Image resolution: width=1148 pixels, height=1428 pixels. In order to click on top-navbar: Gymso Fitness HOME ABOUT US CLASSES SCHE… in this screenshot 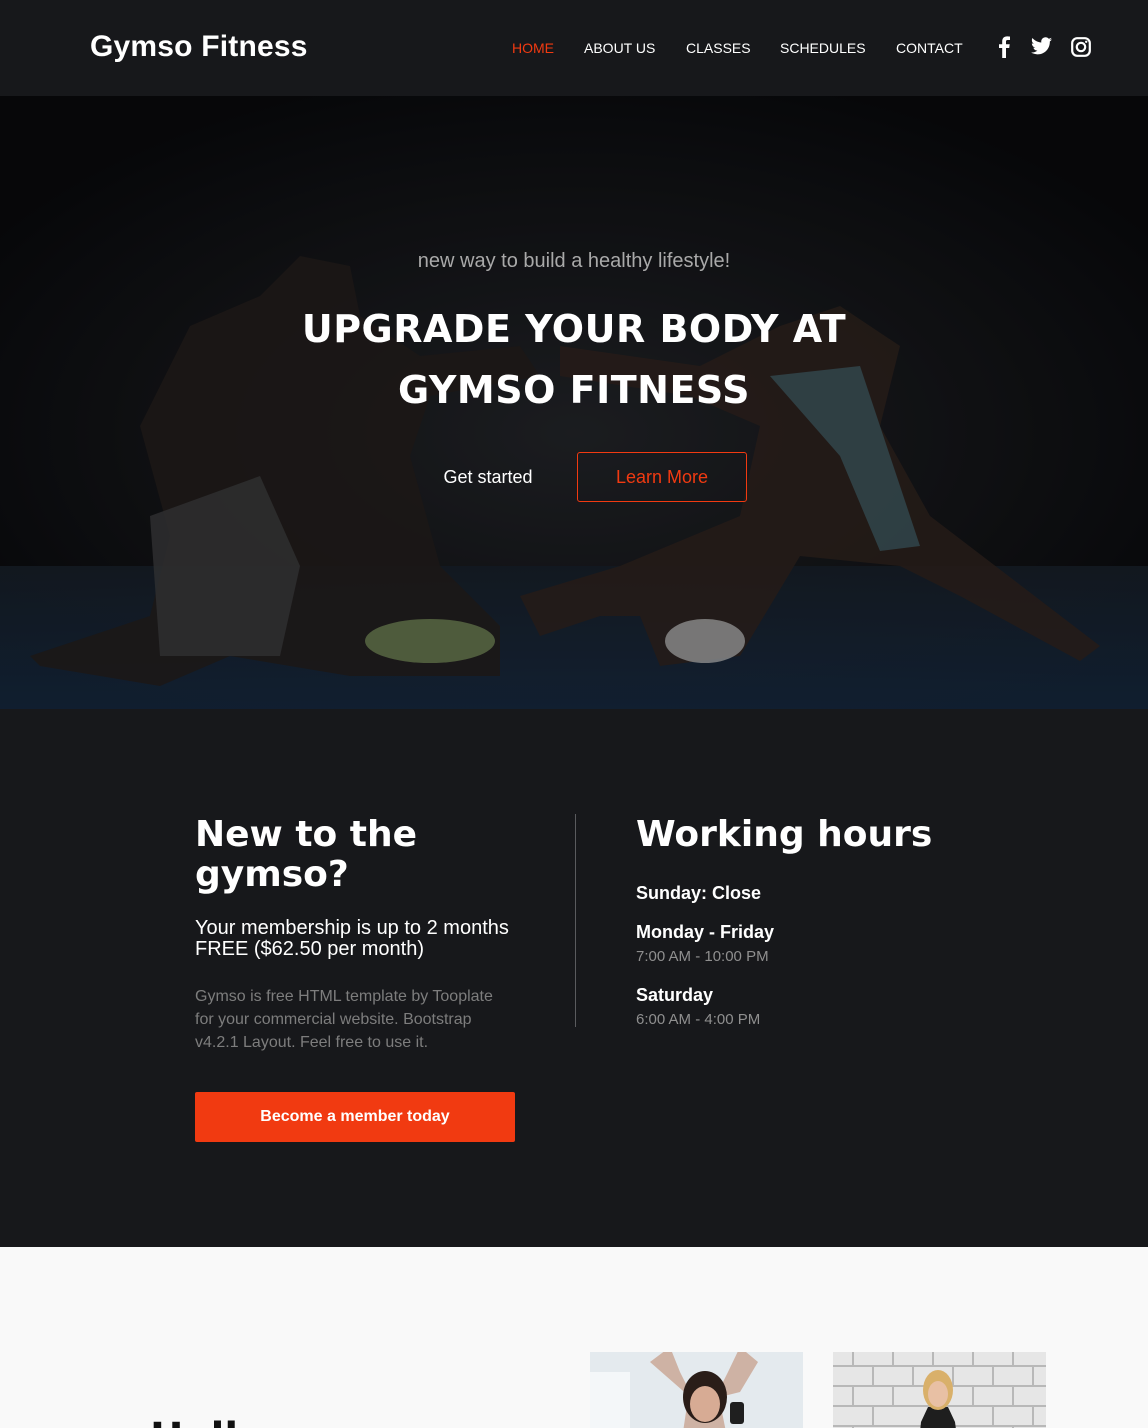, I will do `click(574, 48)`.